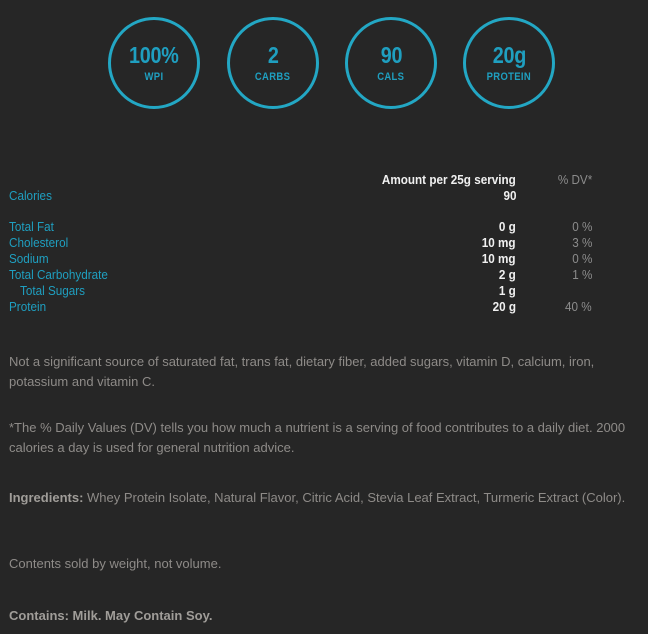  I want to click on highlight-label: PROTEIN, so click(509, 76).